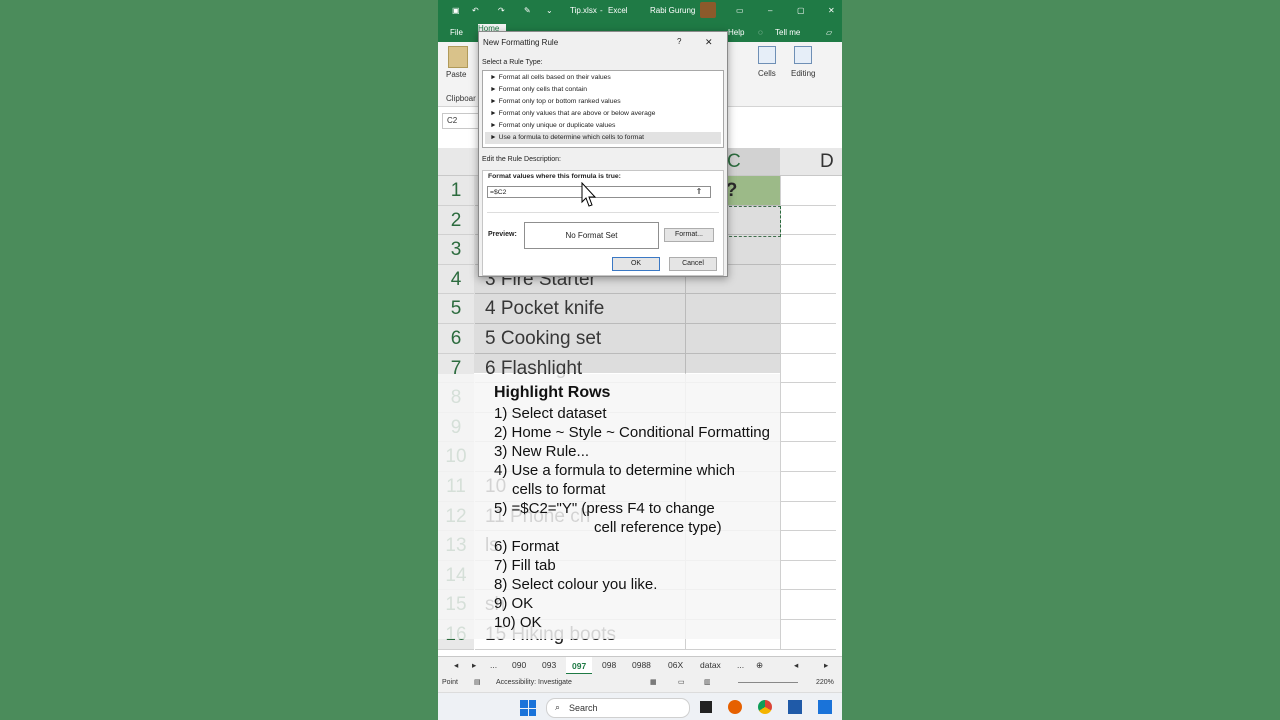 This screenshot has width=1280, height=720. I want to click on cell-item: 4 Pocket knife, so click(580, 309).